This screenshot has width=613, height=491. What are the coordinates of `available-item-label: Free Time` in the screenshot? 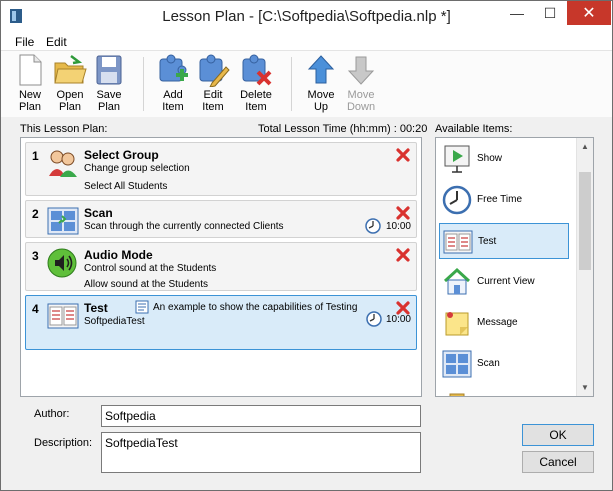 It's located at (500, 199).